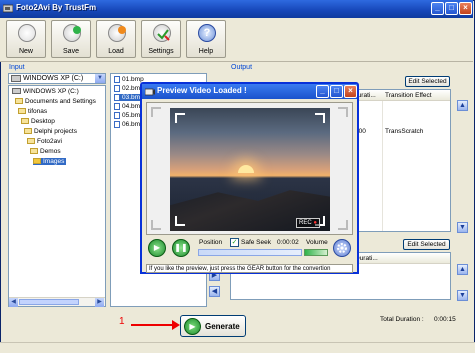  I want to click on volume-slider, so click(316, 252).